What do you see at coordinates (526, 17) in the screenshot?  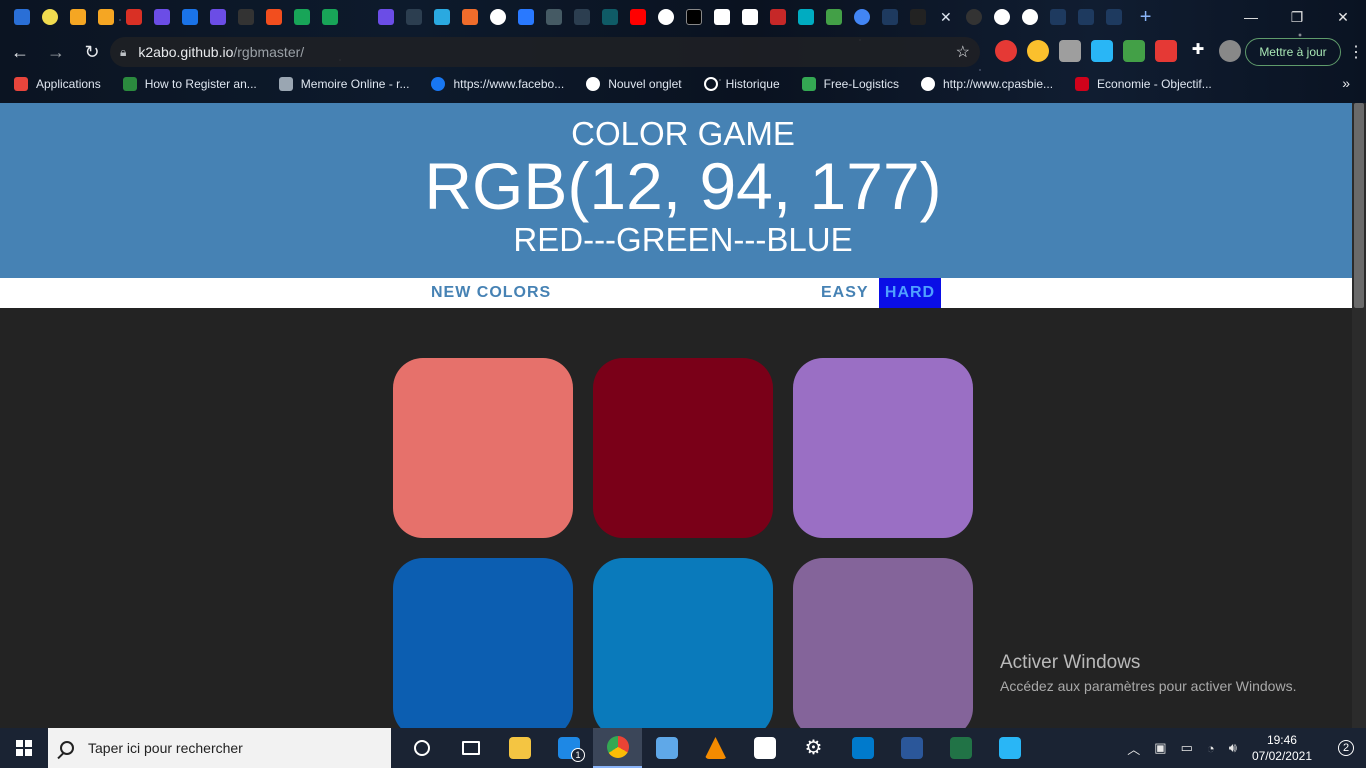 I see `tab-favicon-link` at bounding box center [526, 17].